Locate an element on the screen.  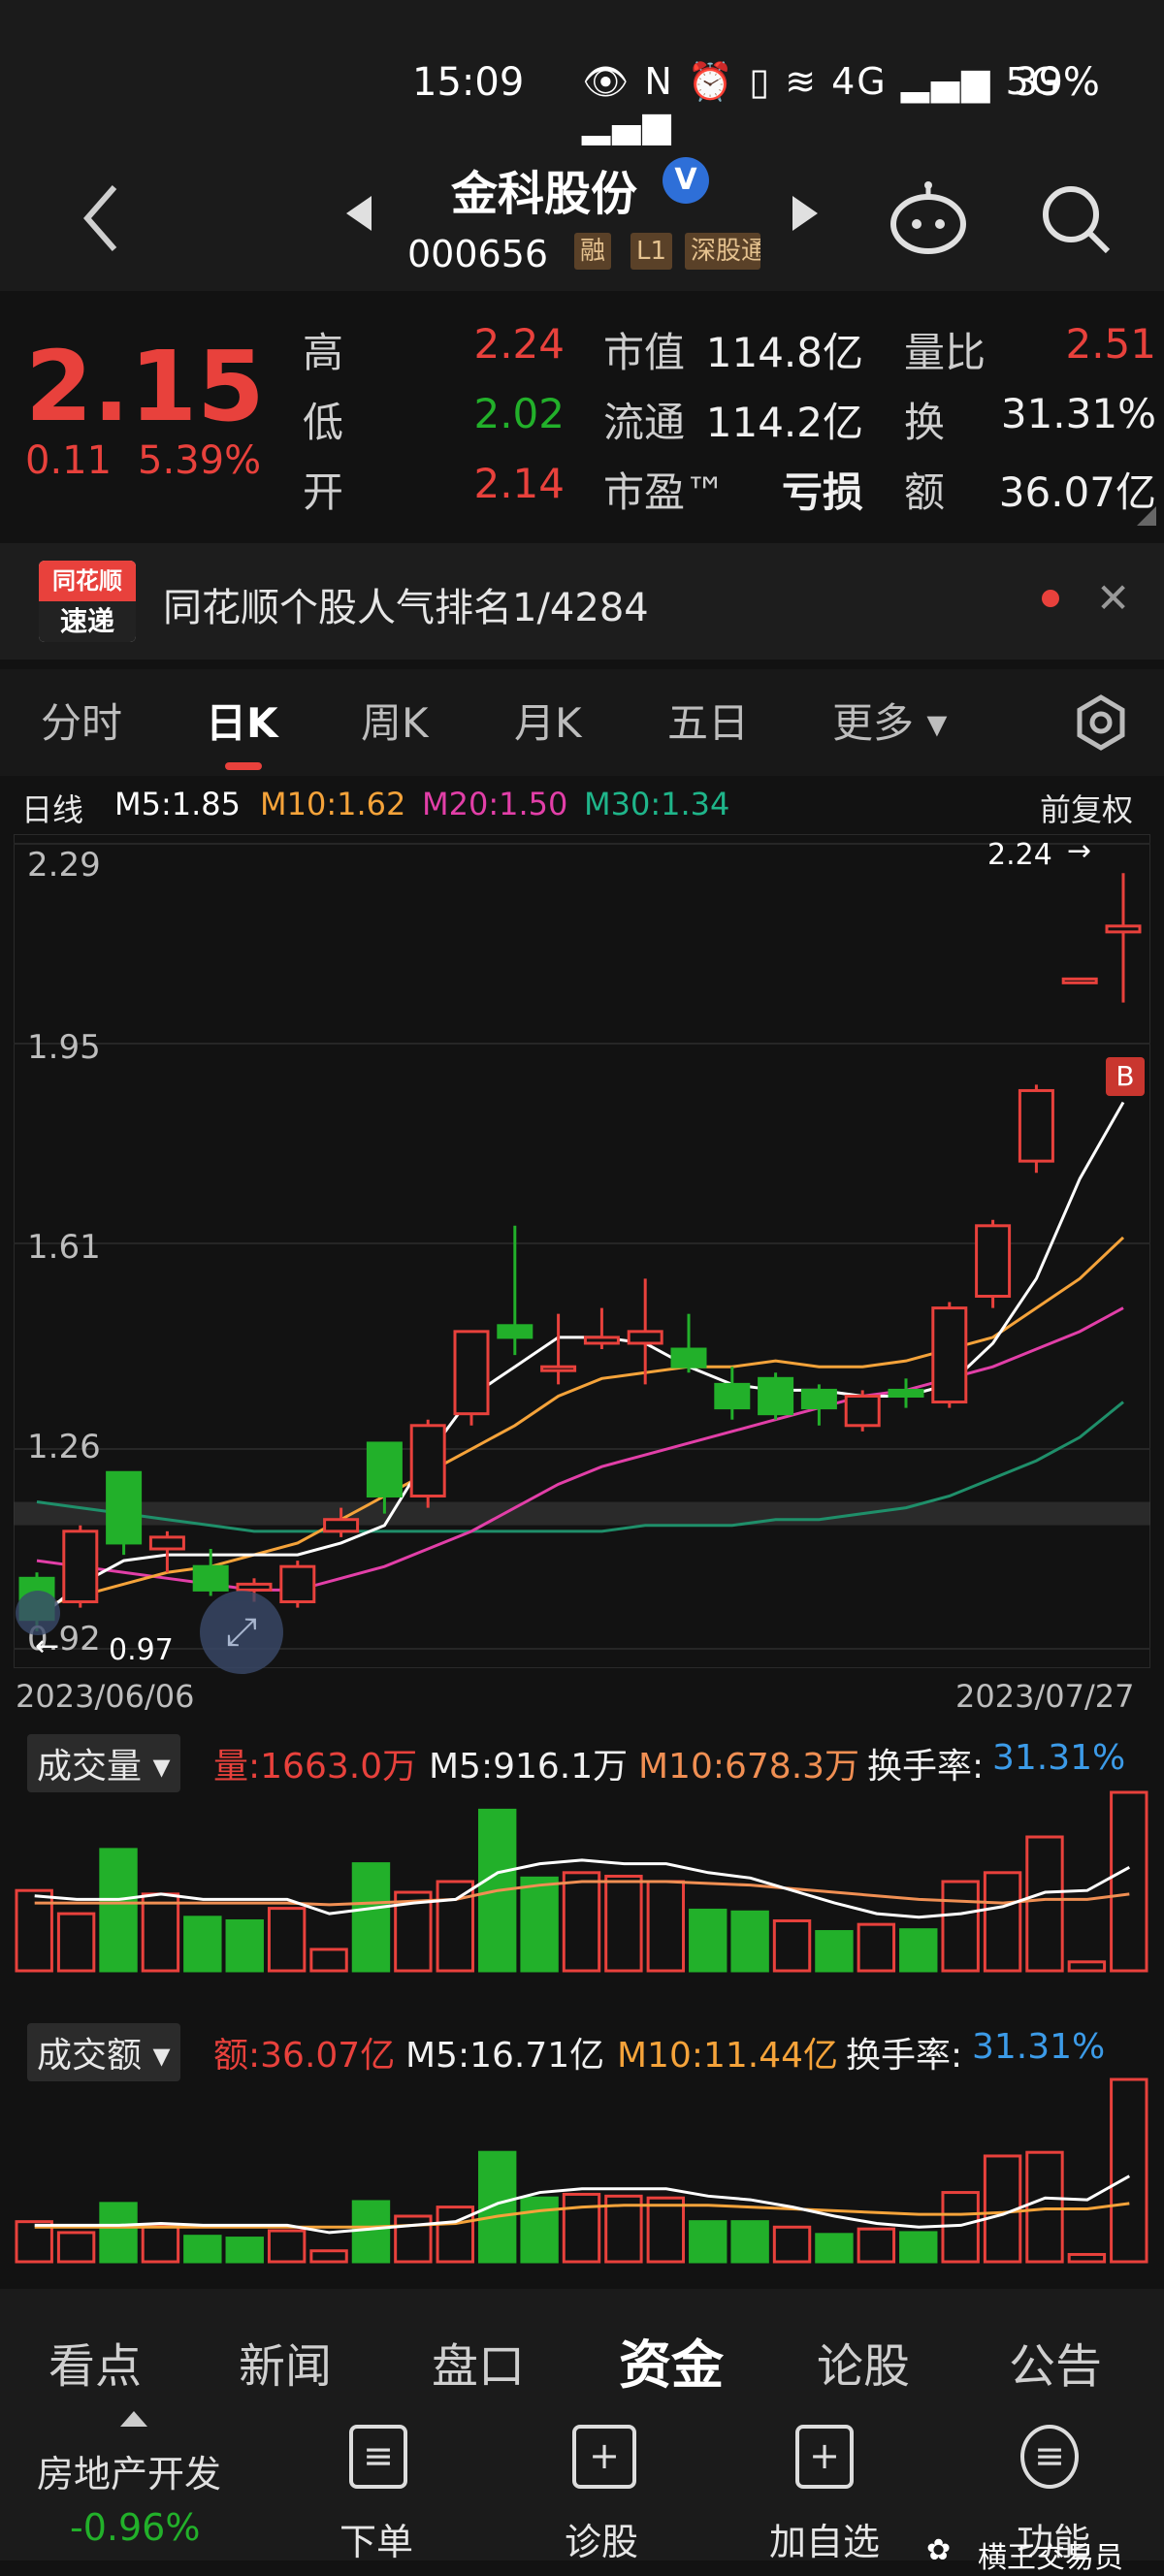
sector-name: 房地产开发 is located at coordinates (129, 2470).